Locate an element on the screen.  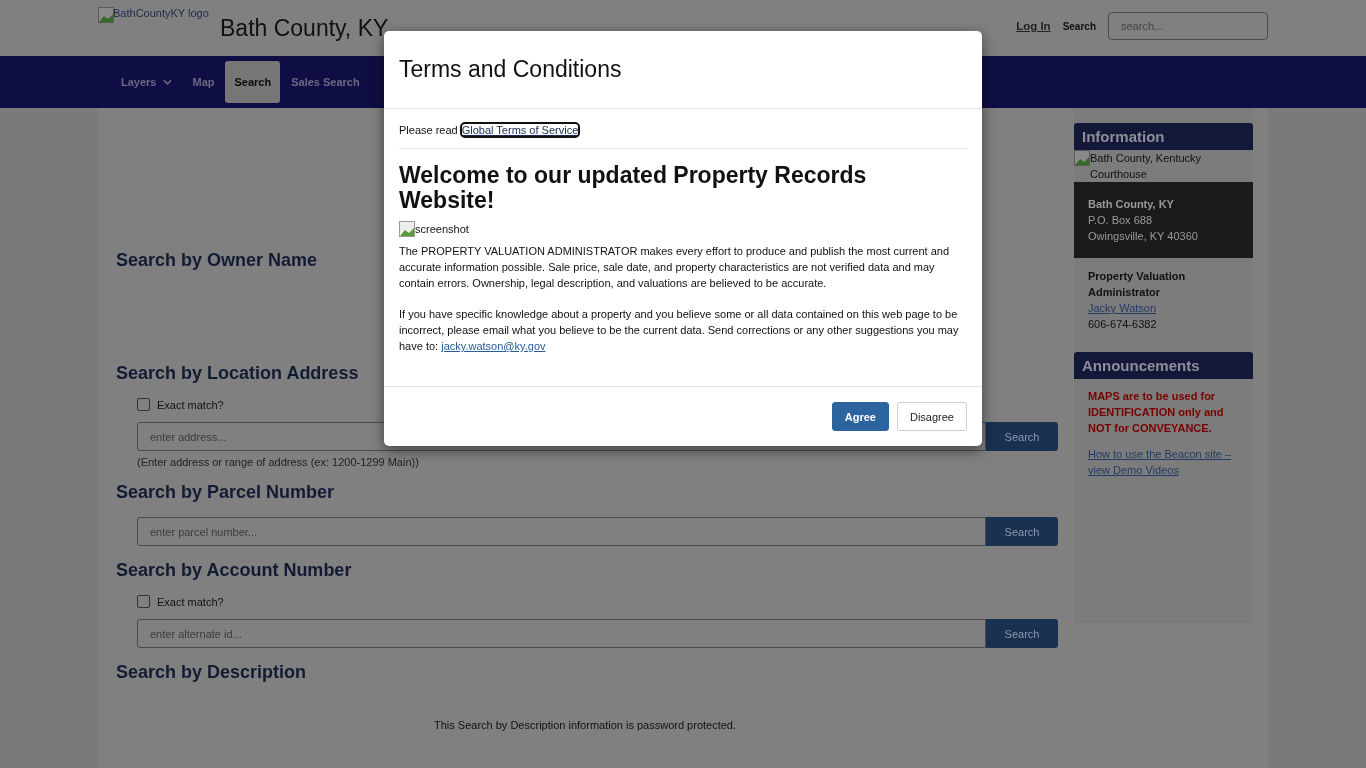
demo-videos-link: How to use the Beacon site – view Demo Videos is located at coordinates (1163, 462).